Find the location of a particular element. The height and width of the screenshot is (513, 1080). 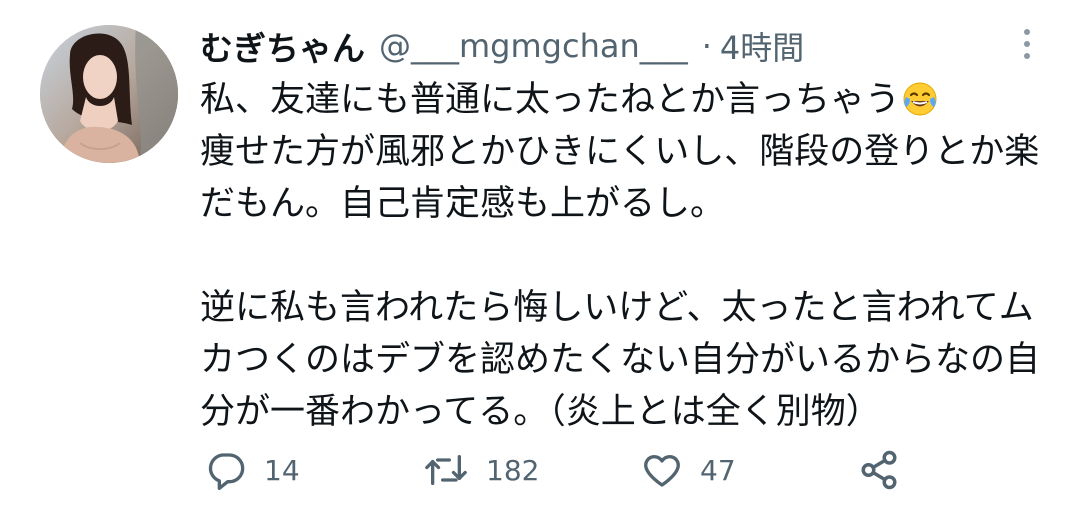

tweet-text-line: 逆に私も言われたら悔しいけど、太ったと言われてム is located at coordinates (617, 308).